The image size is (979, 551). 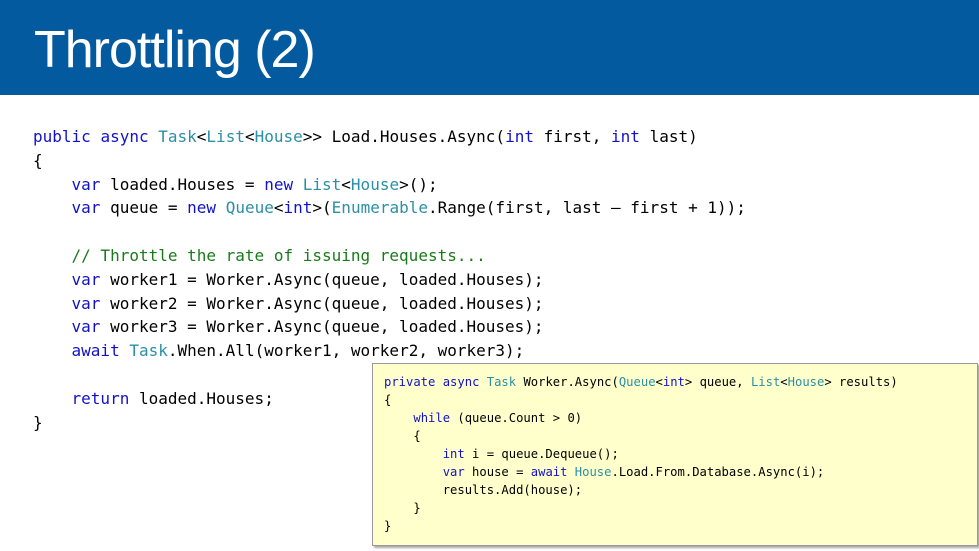 I want to click on code-keyword: private, so click(x=410, y=382).